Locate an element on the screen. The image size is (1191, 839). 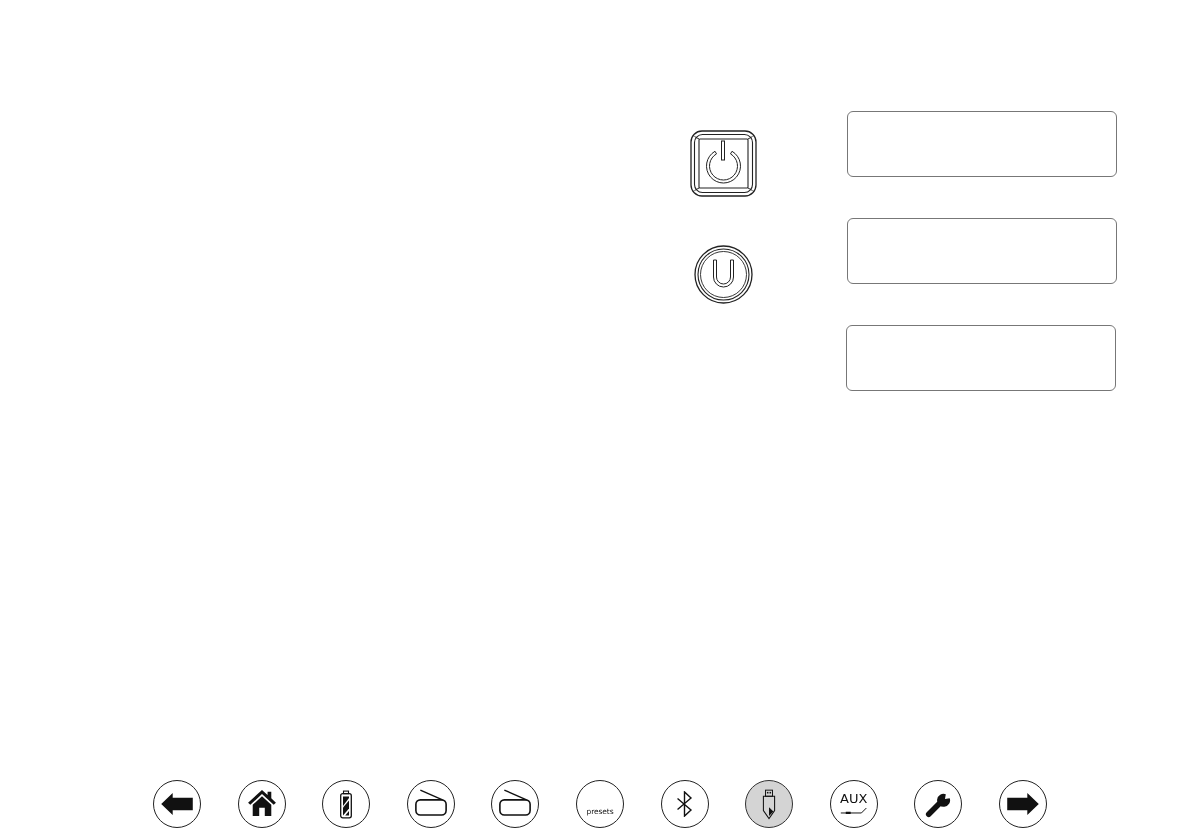
back-button is located at coordinates (177, 804).